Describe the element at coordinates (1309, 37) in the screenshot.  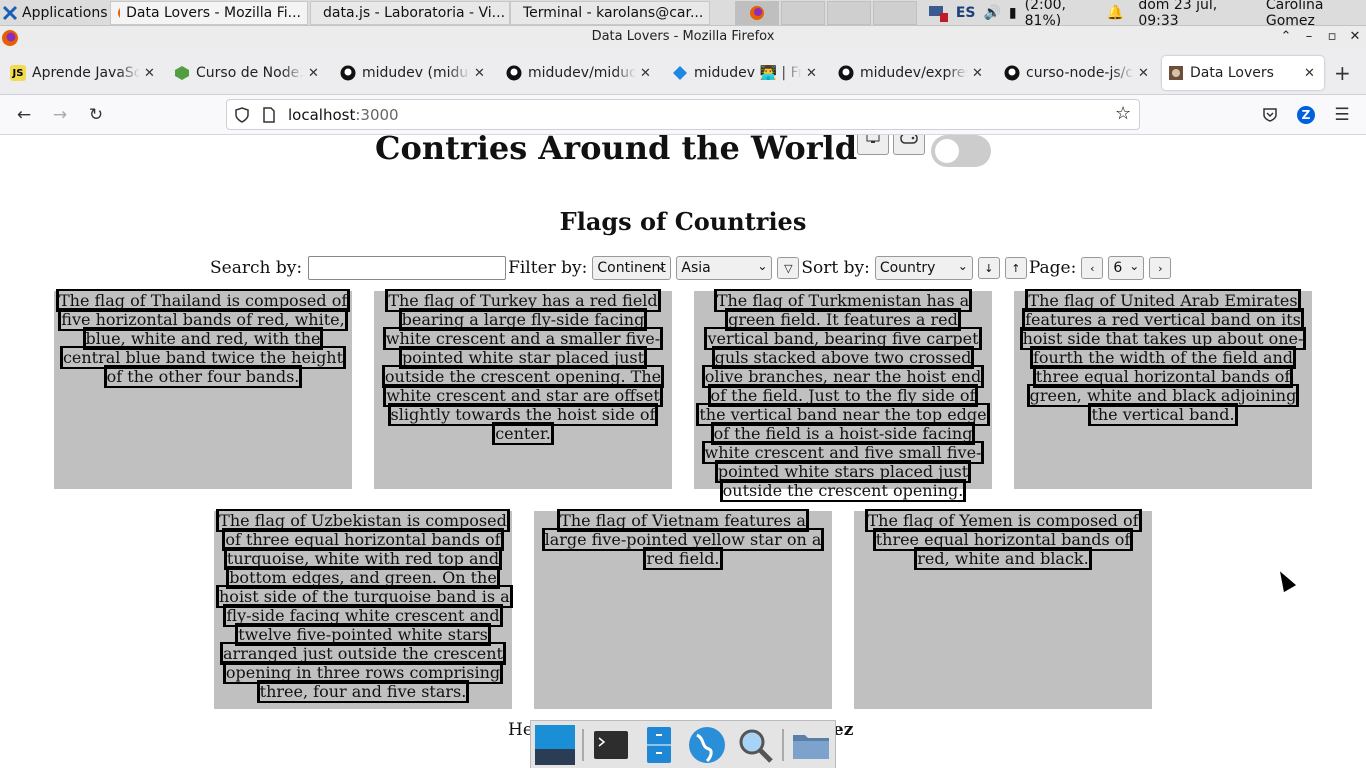
I see `minimize-icon: –` at that location.